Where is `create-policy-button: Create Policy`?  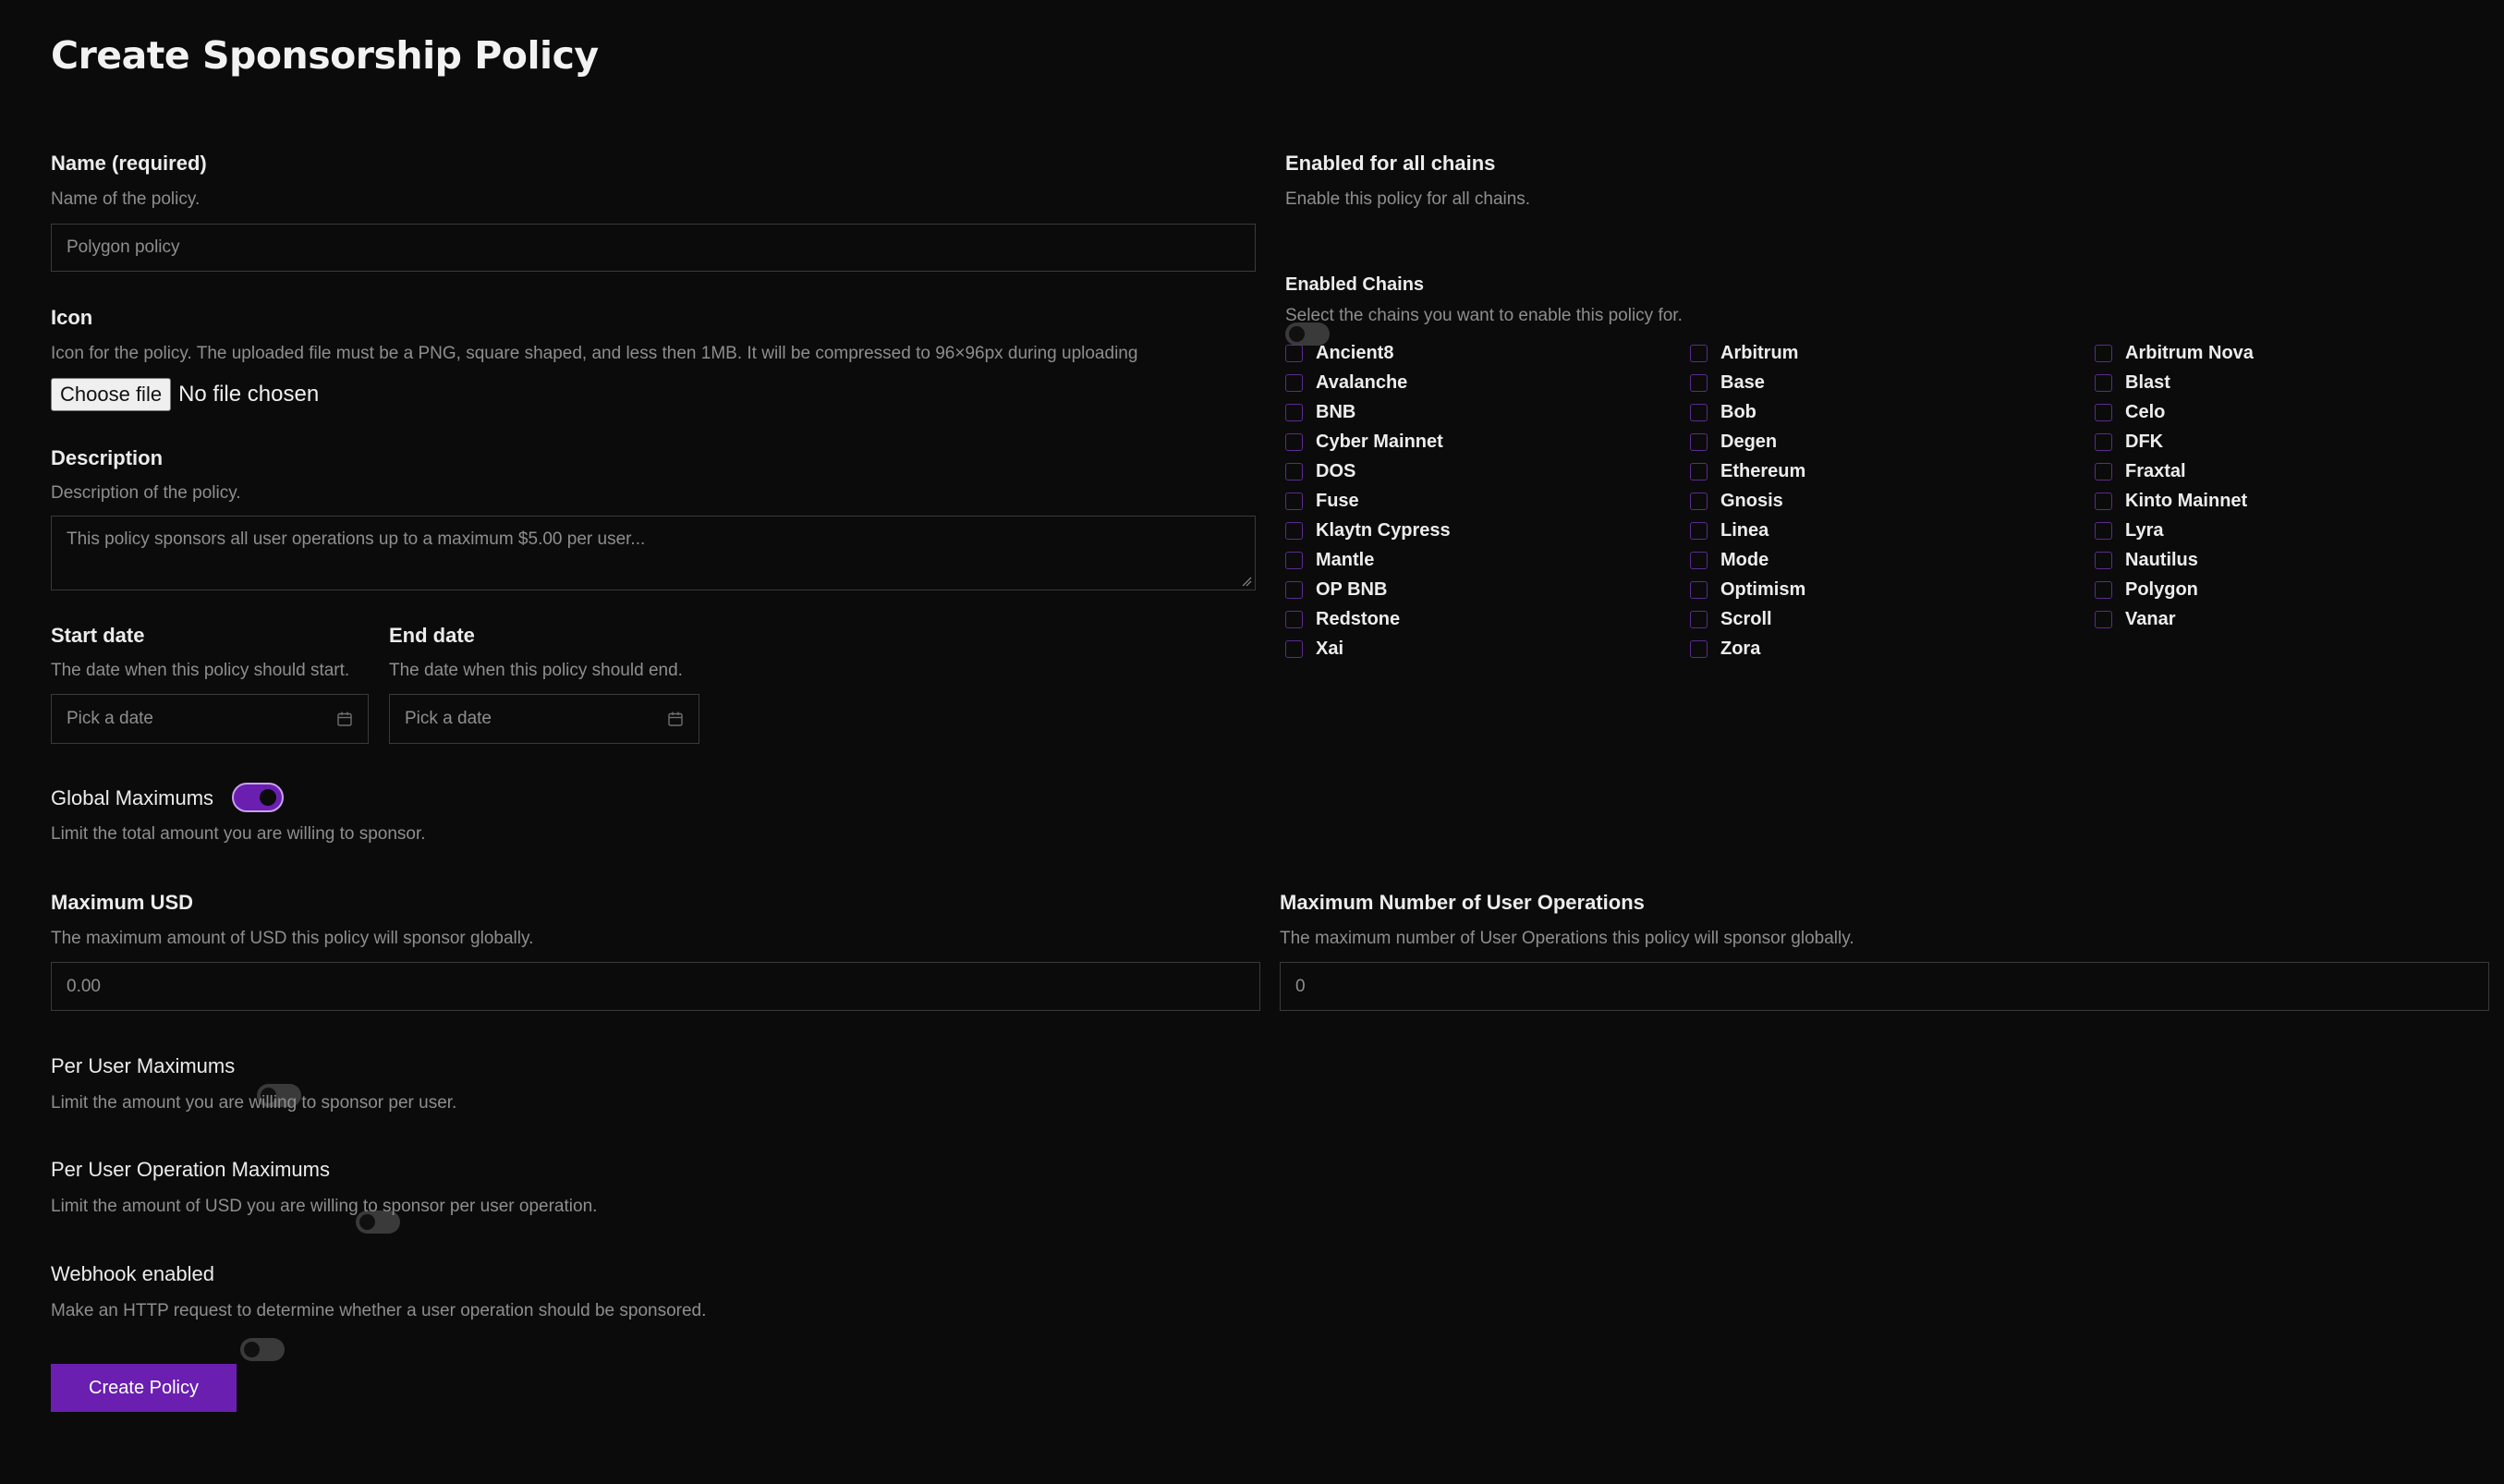 create-policy-button: Create Policy is located at coordinates (144, 1388).